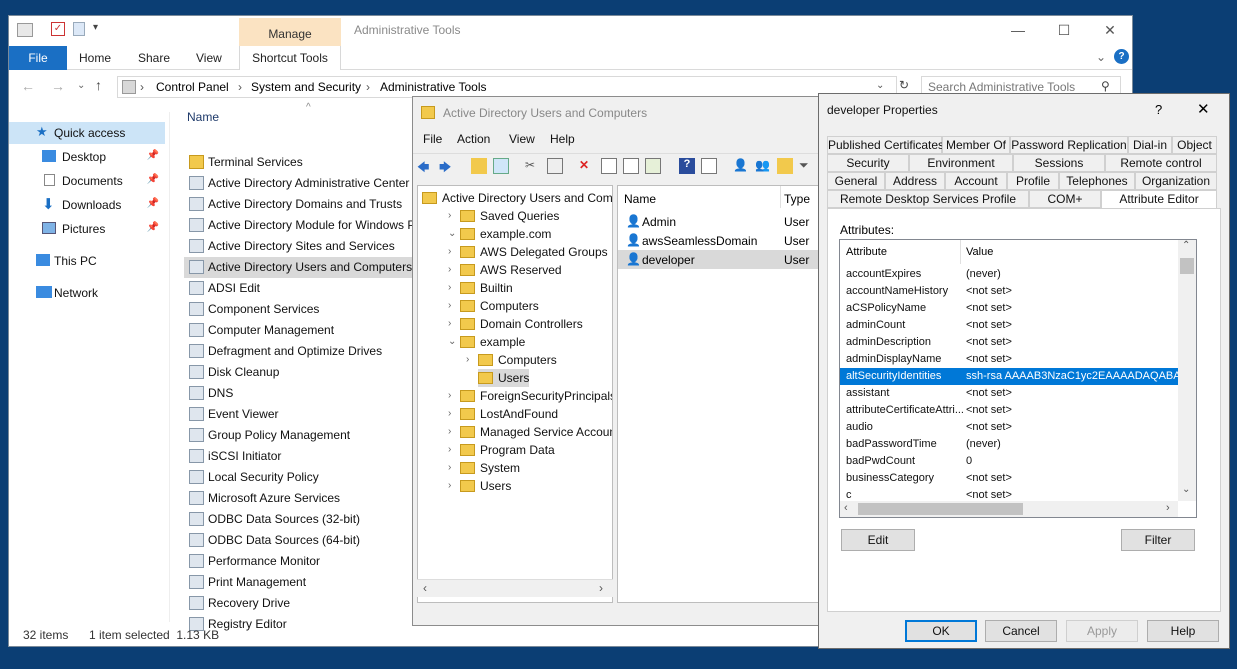  I want to click on file-item: Disk Cleanup, so click(301, 372).